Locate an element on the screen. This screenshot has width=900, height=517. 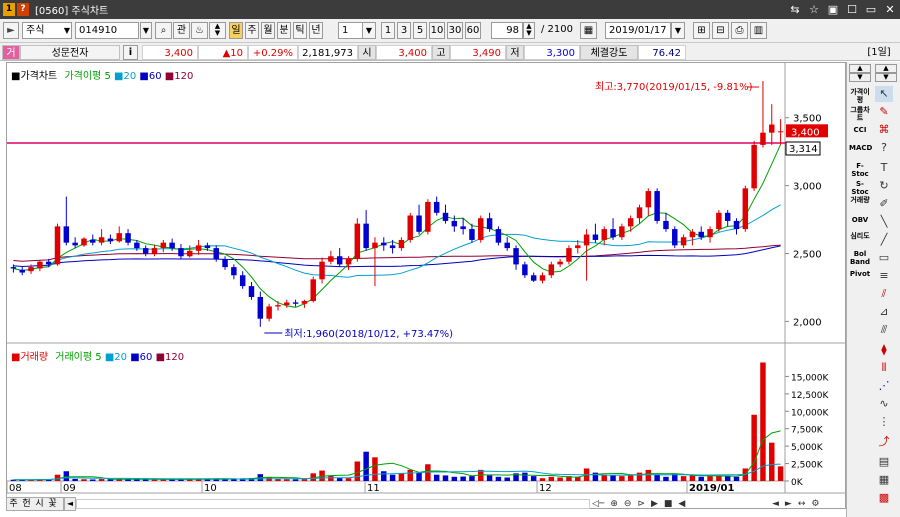
tab-week: 주 is located at coordinates (13, 504).